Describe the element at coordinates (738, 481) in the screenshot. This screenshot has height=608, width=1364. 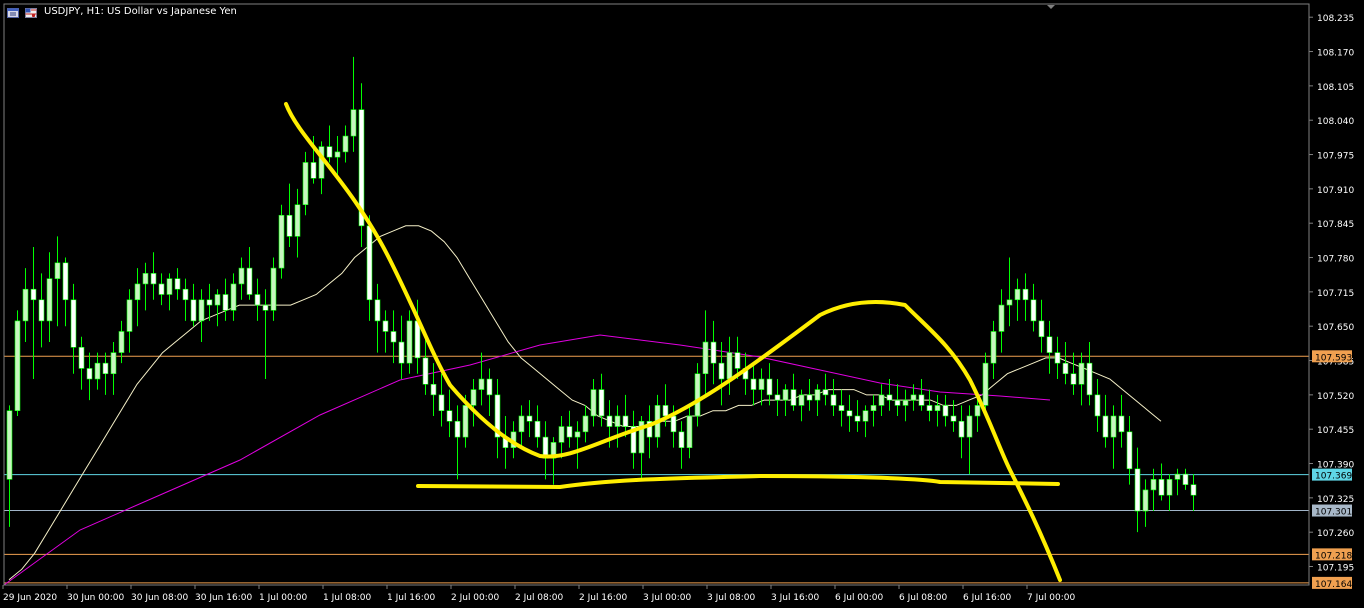
I see `support-line-drawing` at that location.